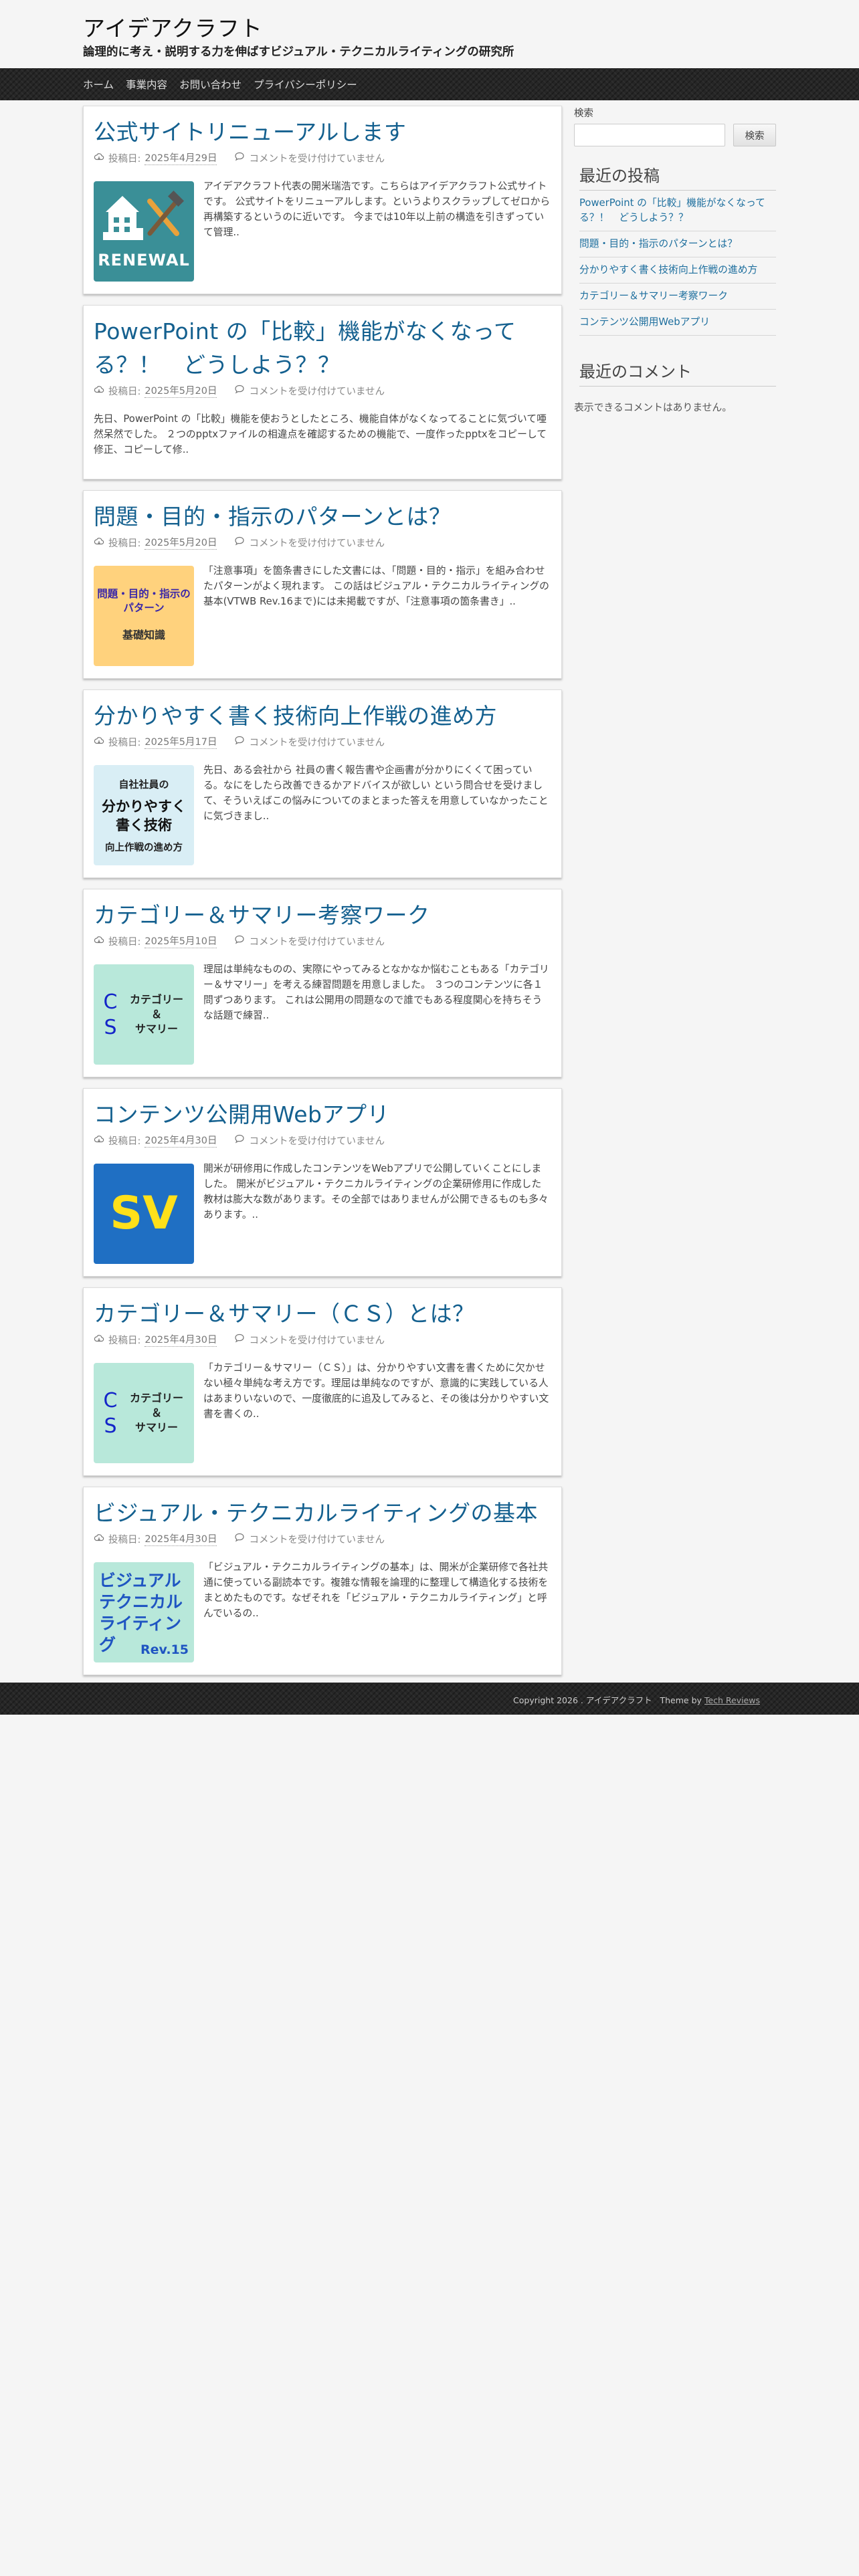 The height and width of the screenshot is (2576, 859). I want to click on recent-post-link: カテゴリー＆サマリー考察ワーク, so click(653, 296).